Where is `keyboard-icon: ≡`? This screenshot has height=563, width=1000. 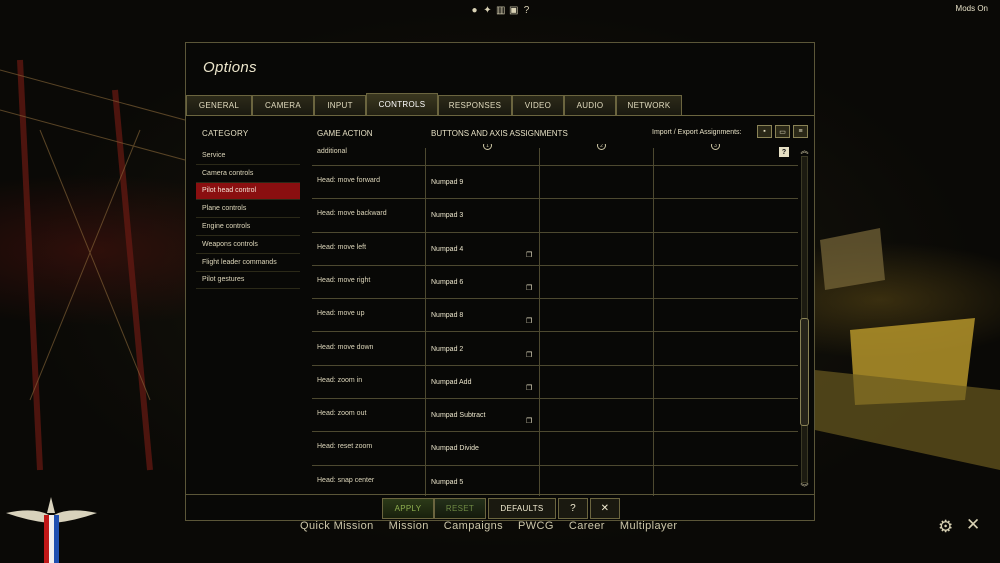 keyboard-icon: ≡ is located at coordinates (800, 131).